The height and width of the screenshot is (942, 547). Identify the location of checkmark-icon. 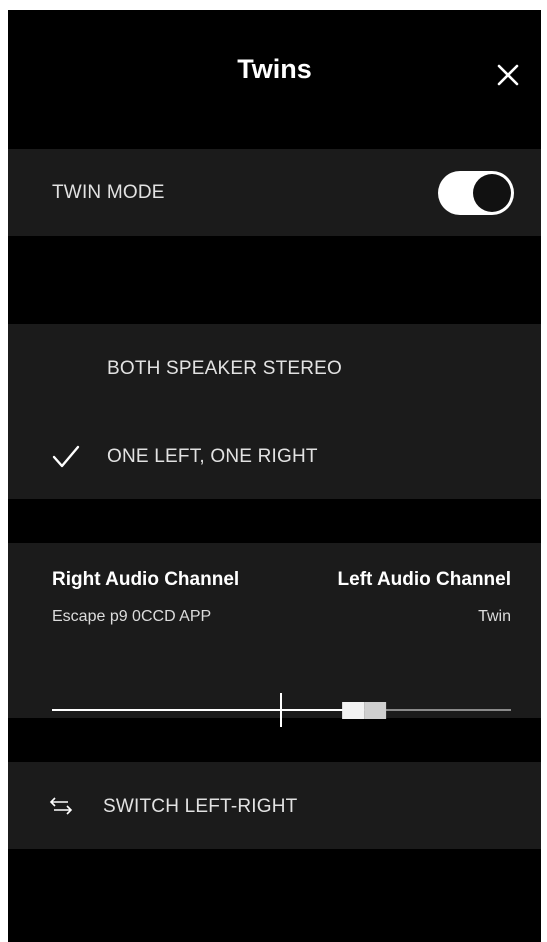
(66, 456).